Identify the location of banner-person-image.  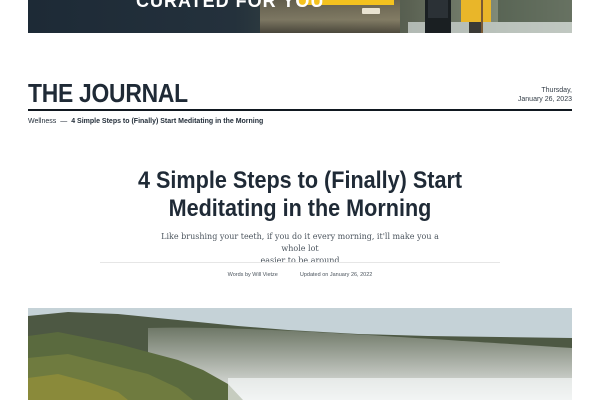
(458, 16).